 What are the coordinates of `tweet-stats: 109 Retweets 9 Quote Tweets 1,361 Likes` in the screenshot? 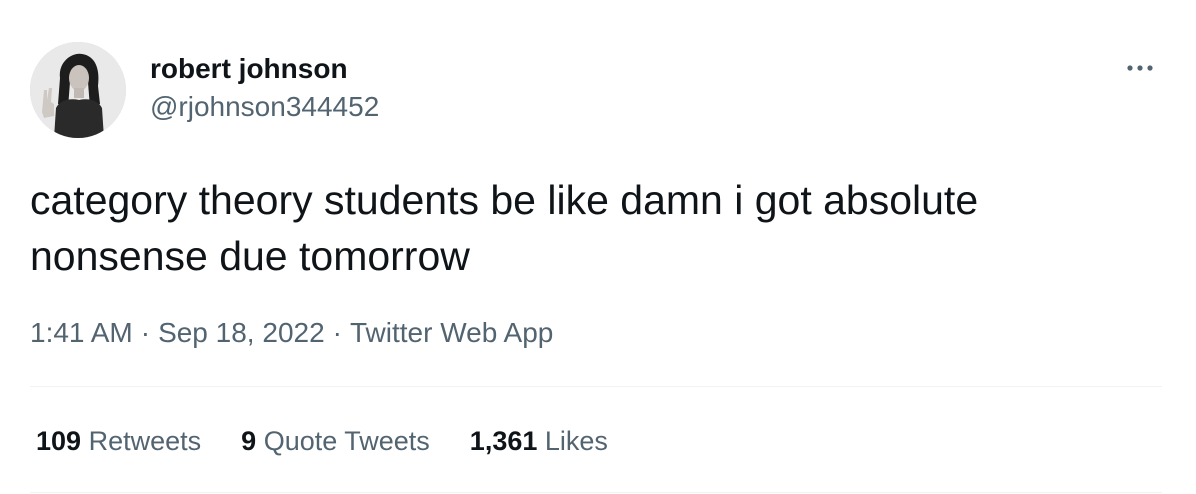 It's located at (342, 441).